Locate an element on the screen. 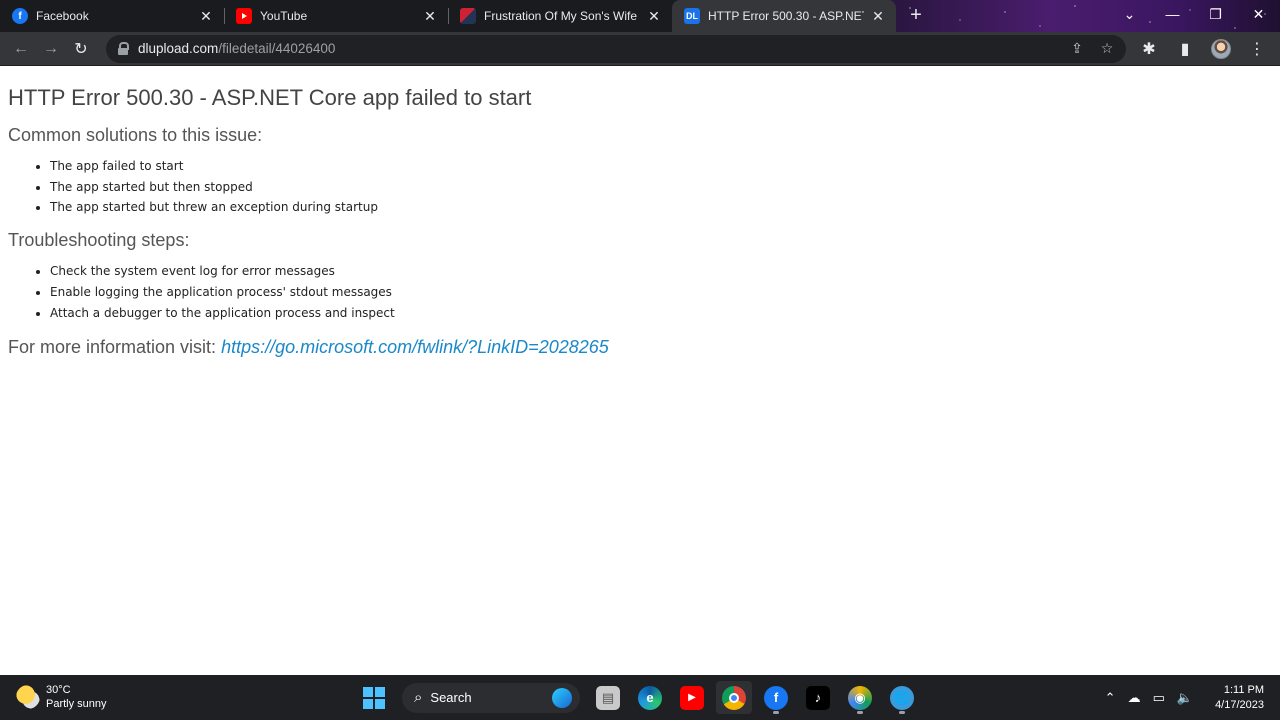  chrome-icon is located at coordinates (734, 697).